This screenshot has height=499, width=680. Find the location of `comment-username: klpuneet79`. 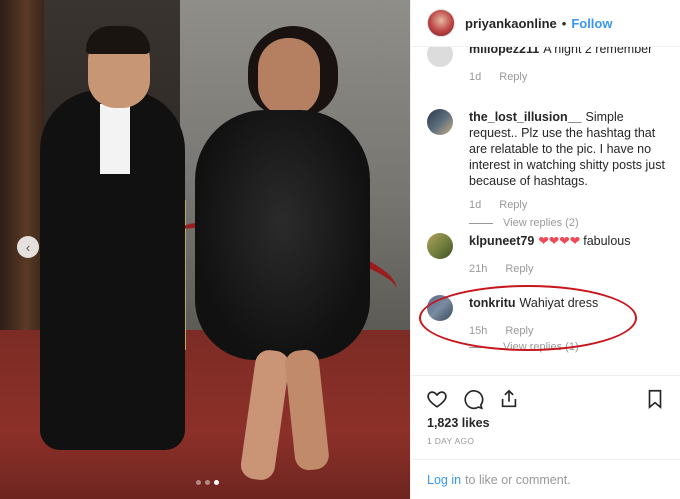

comment-username: klpuneet79 is located at coordinates (501, 241).